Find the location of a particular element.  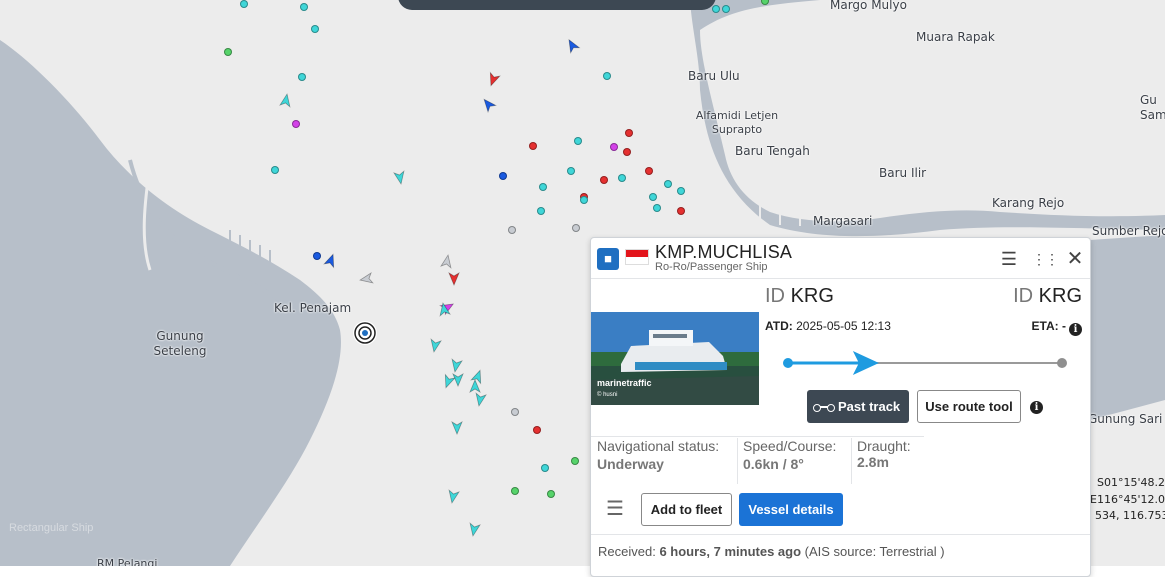

flag-icon is located at coordinates (637, 257).